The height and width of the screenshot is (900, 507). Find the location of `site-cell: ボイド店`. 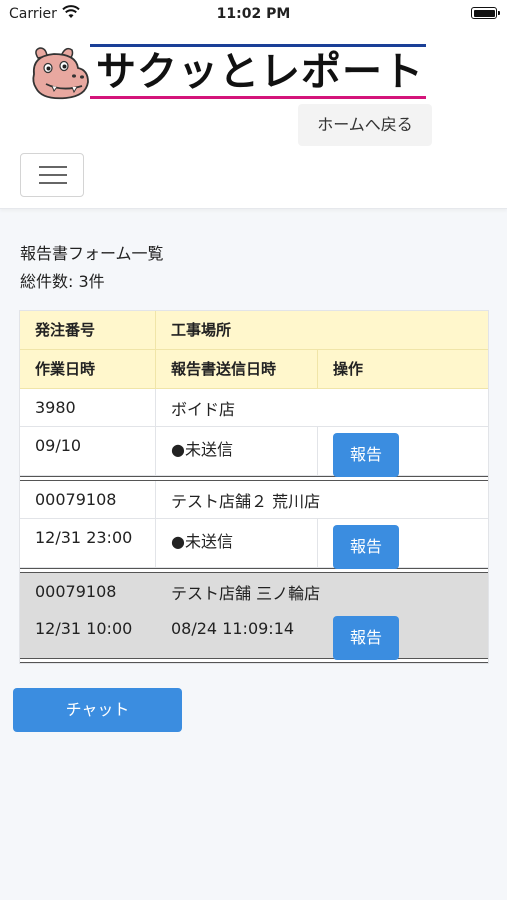

site-cell: ボイド店 is located at coordinates (203, 409).